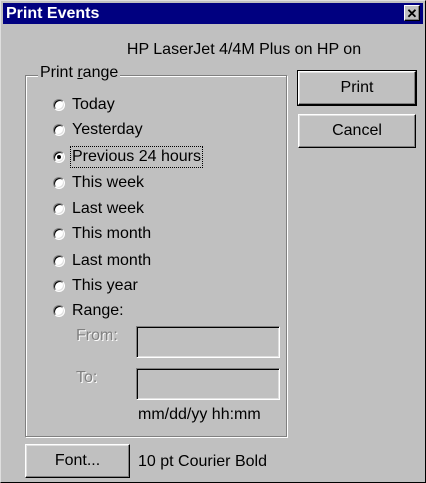 Image resolution: width=426 pixels, height=483 pixels. Describe the element at coordinates (208, 342) in the screenshot. I see `from-field` at that location.